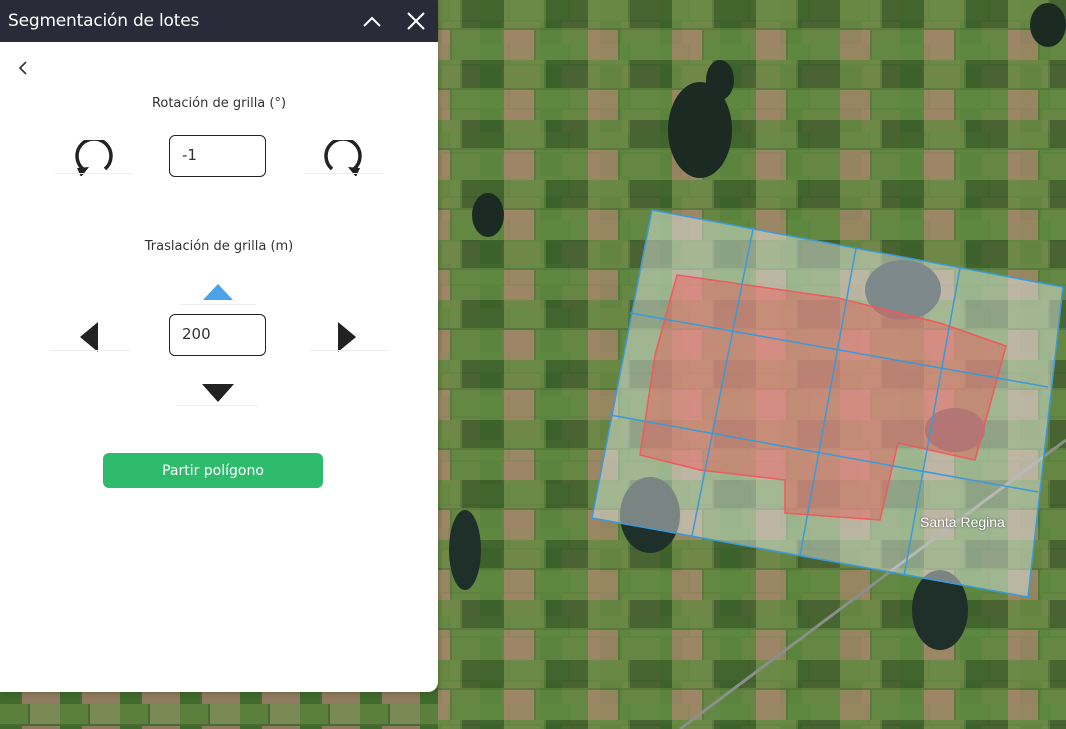 The height and width of the screenshot is (729, 1066). I want to click on rotation-input: -1, so click(217, 156).